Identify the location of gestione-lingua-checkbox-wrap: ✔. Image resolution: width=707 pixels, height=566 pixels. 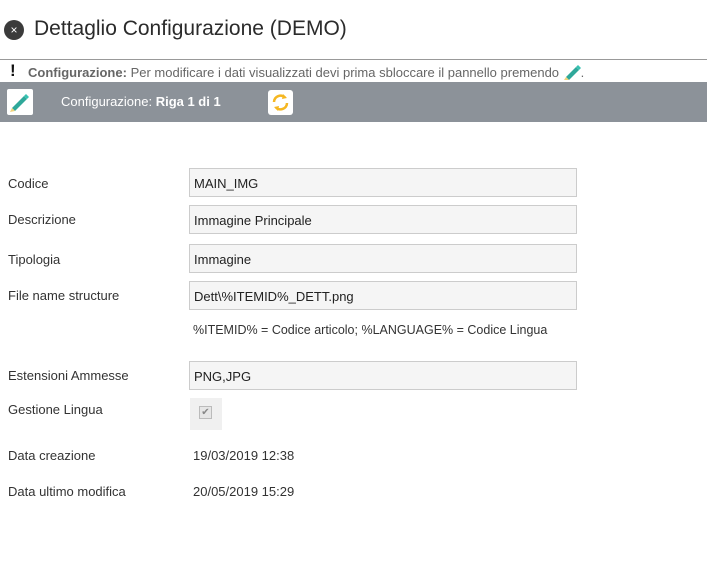
(206, 414).